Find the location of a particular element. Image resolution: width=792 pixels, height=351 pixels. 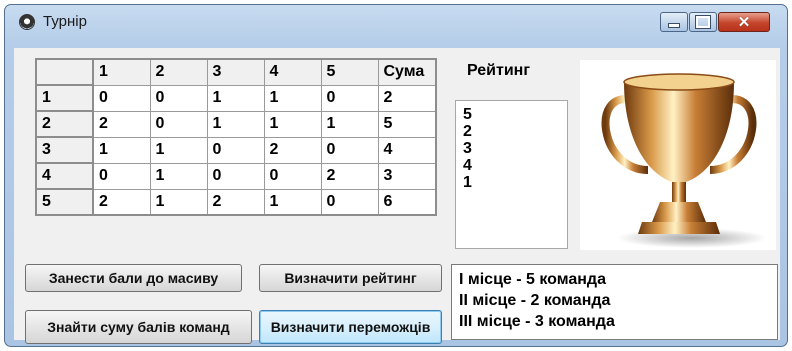

grid-column-header: 1 is located at coordinates (121, 72).